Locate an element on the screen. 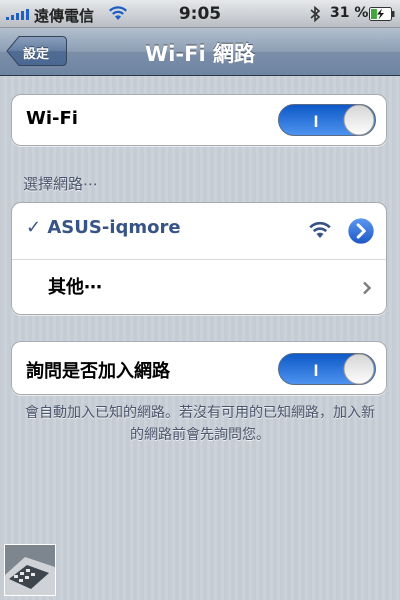 The height and width of the screenshot is (600, 400). connected-network-label: ✓ ASUS-iqmore is located at coordinates (103, 227).